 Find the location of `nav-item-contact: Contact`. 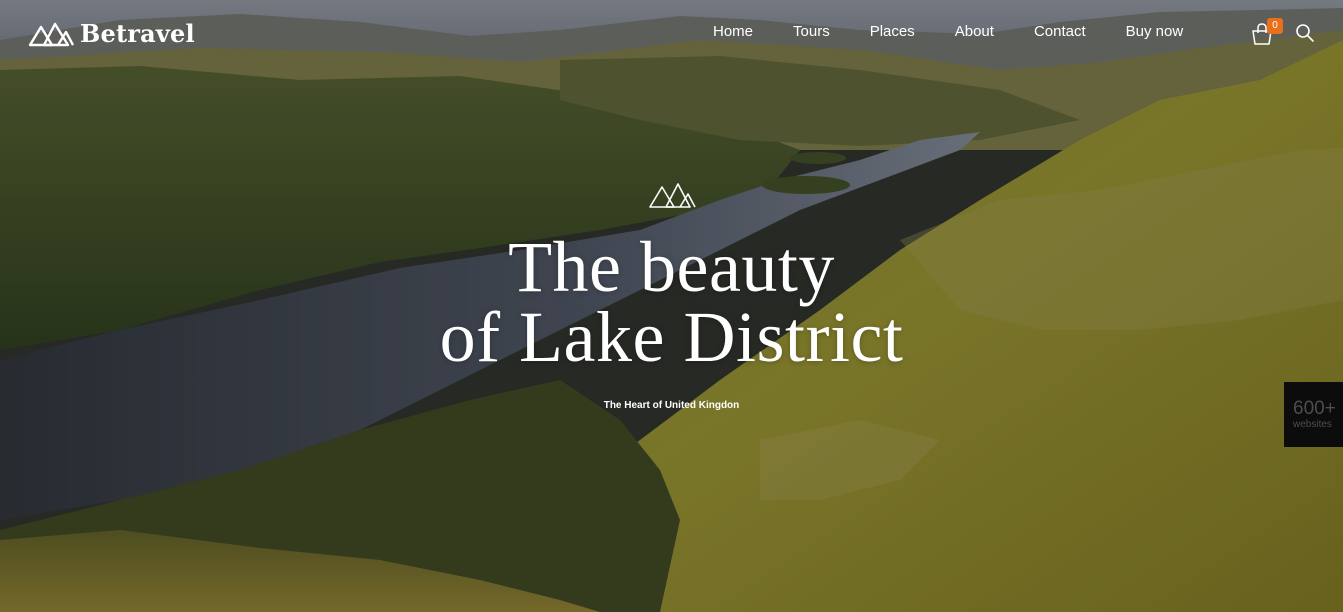

nav-item-contact: Contact is located at coordinates (1060, 32).